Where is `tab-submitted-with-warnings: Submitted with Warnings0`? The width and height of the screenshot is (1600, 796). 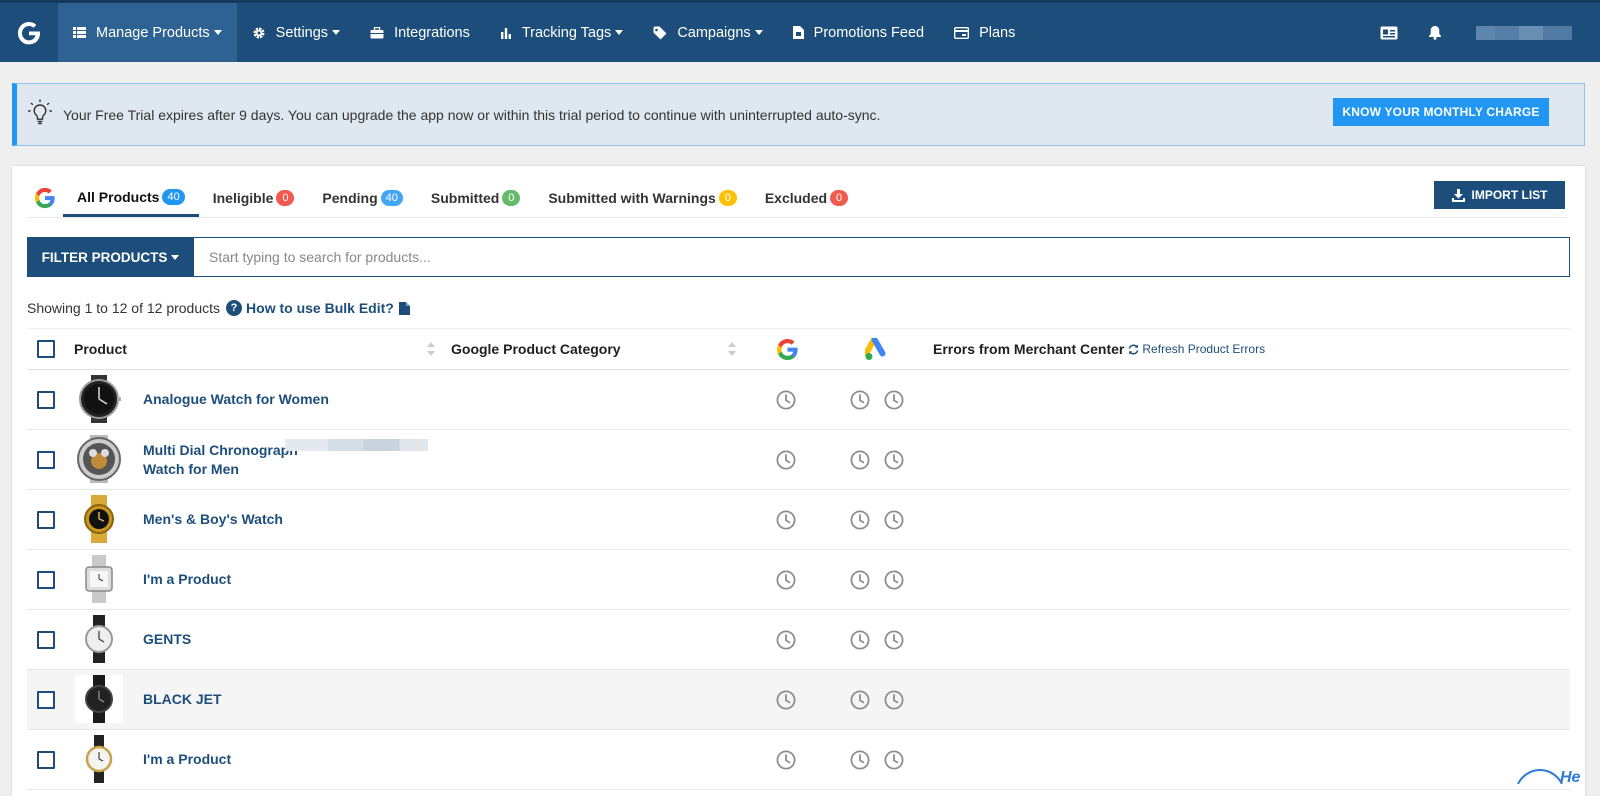
tab-submitted-with-warnings: Submitted with Warnings0 is located at coordinates (642, 198).